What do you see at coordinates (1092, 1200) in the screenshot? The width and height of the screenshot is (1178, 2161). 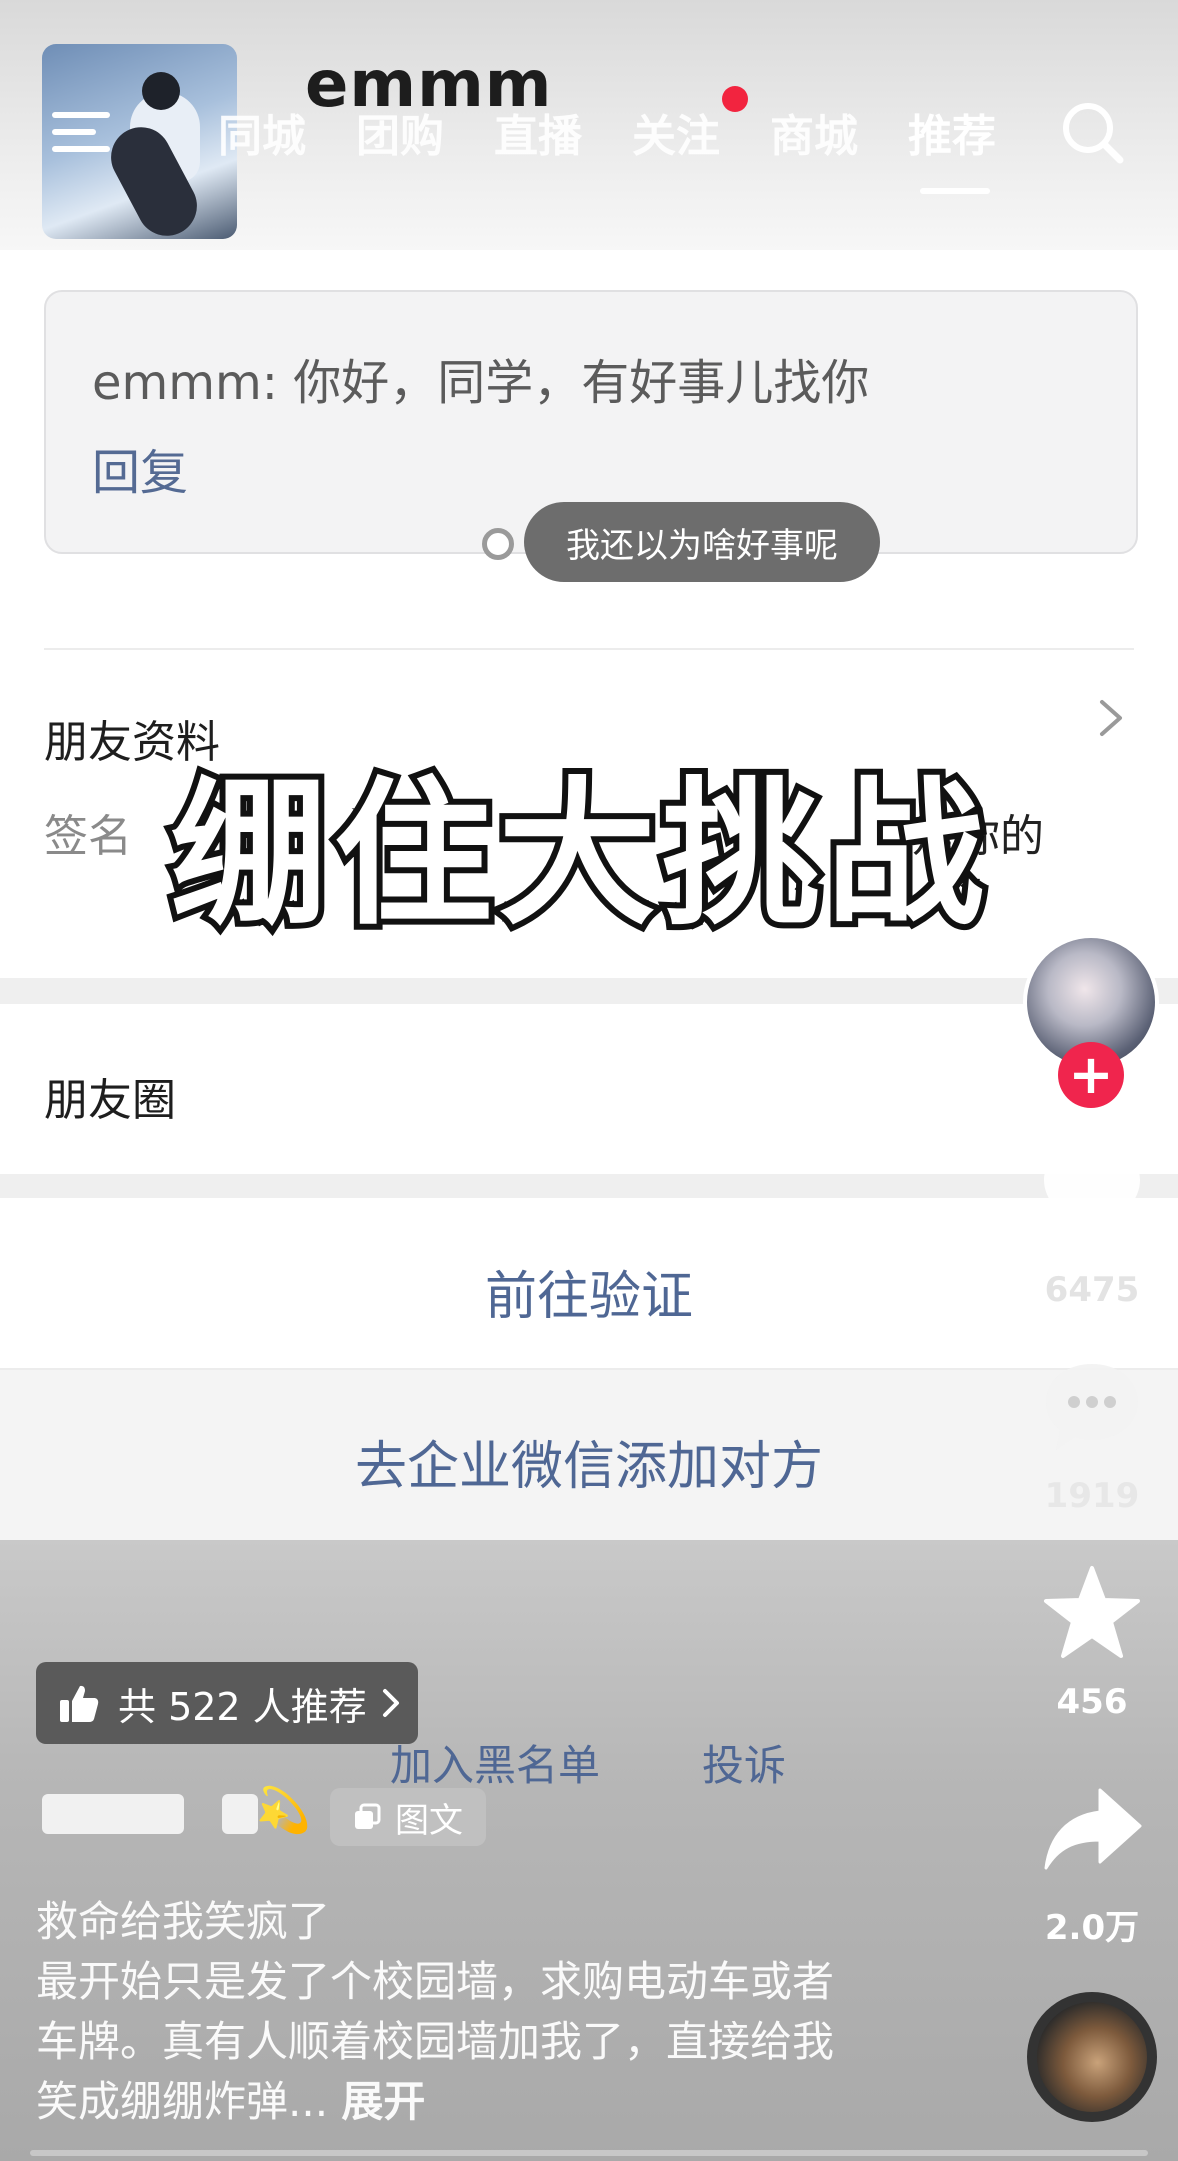 I see `heart-icon` at bounding box center [1092, 1200].